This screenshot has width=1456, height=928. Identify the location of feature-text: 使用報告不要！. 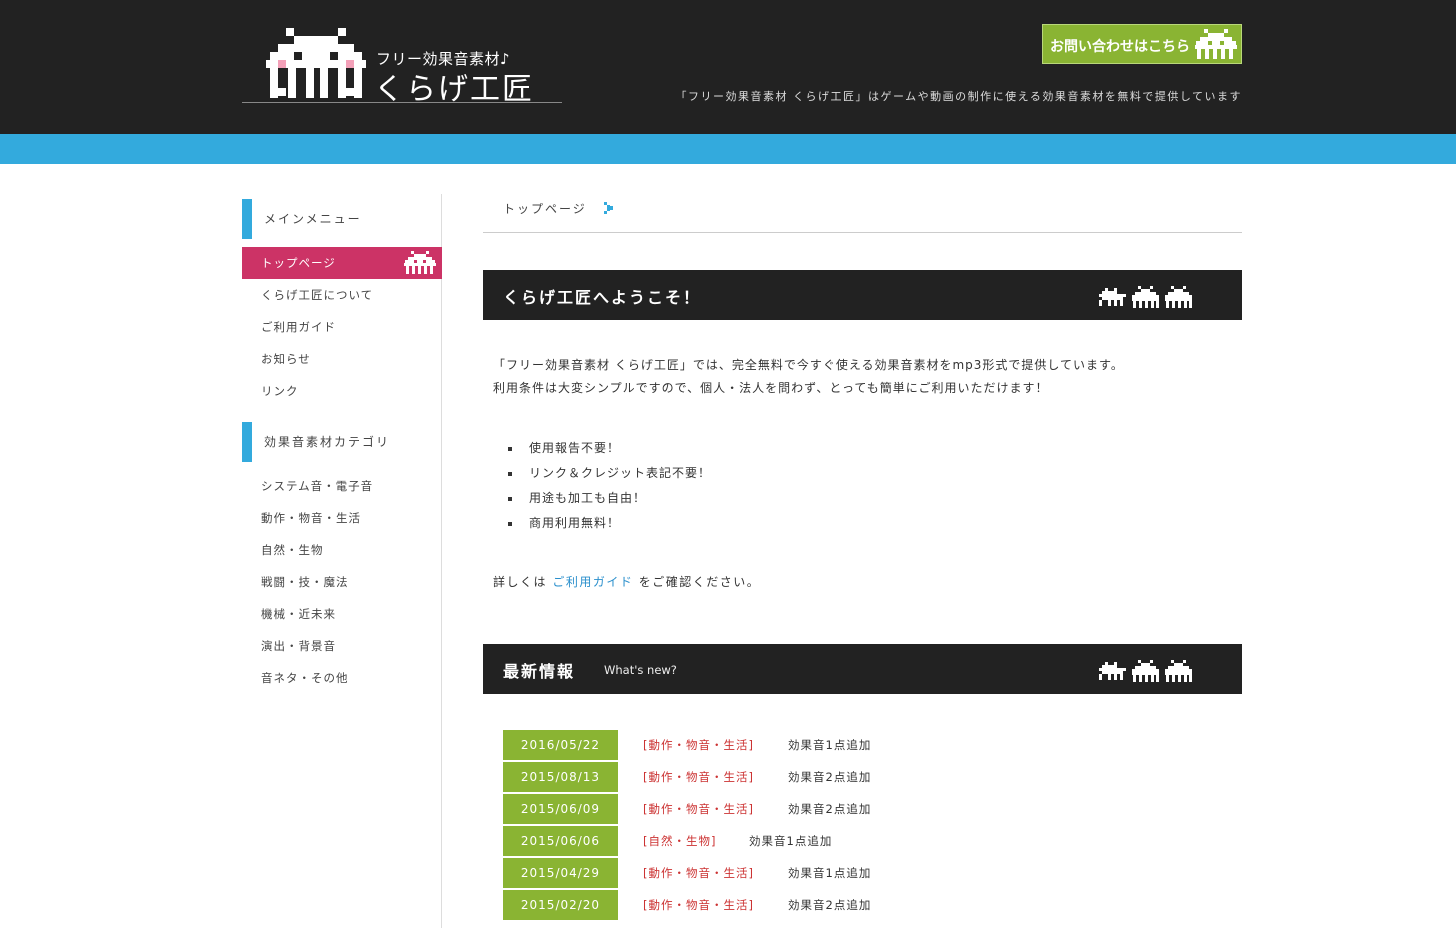
(575, 448).